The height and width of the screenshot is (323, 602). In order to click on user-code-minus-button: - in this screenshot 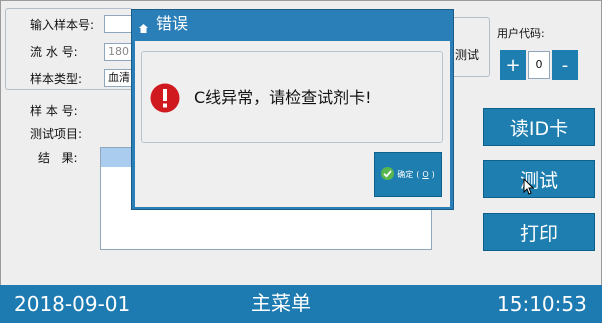, I will do `click(565, 65)`.